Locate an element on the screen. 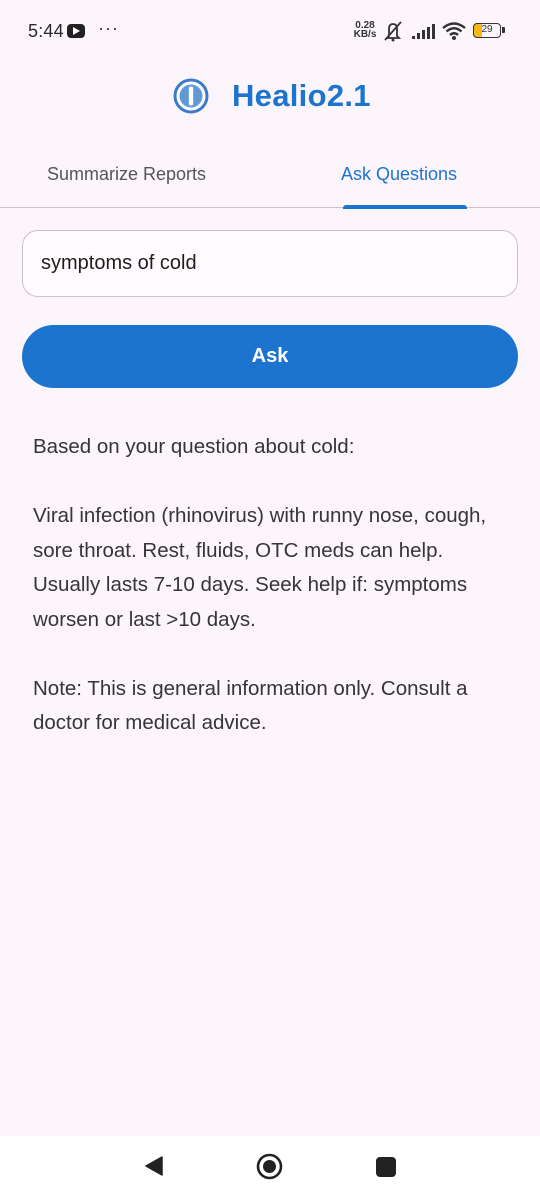  recents-icon is located at coordinates (386, 1167).